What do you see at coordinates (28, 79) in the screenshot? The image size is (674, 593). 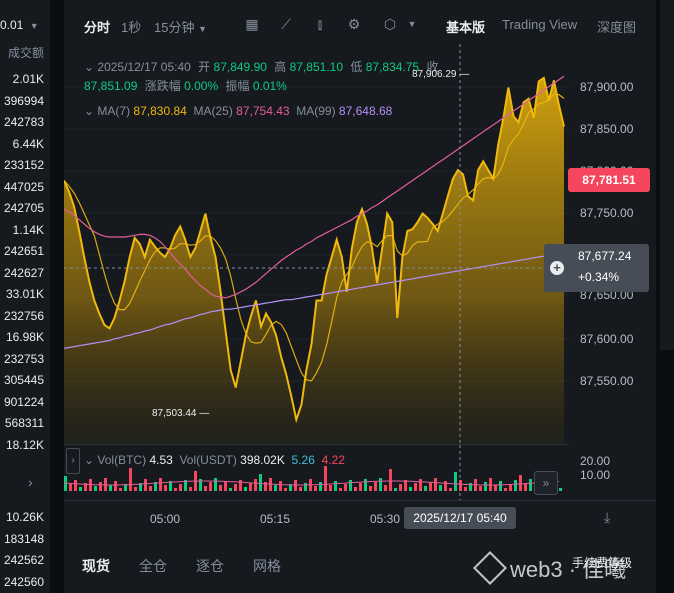 I see `orderbook-row: 2.01K` at bounding box center [28, 79].